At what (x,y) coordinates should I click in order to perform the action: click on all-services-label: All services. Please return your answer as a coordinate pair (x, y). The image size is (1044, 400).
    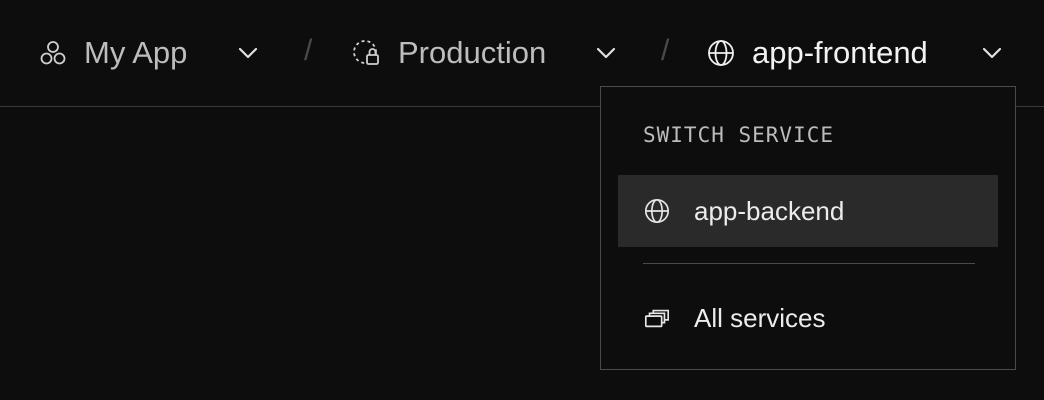
    Looking at the image, I should click on (760, 317).